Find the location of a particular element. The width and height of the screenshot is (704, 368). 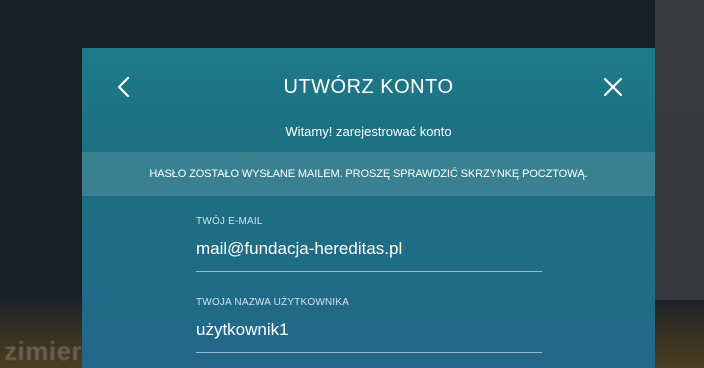

username-label: TWOJA NAZWA UŻYTKOWNIKA is located at coordinates (273, 302).